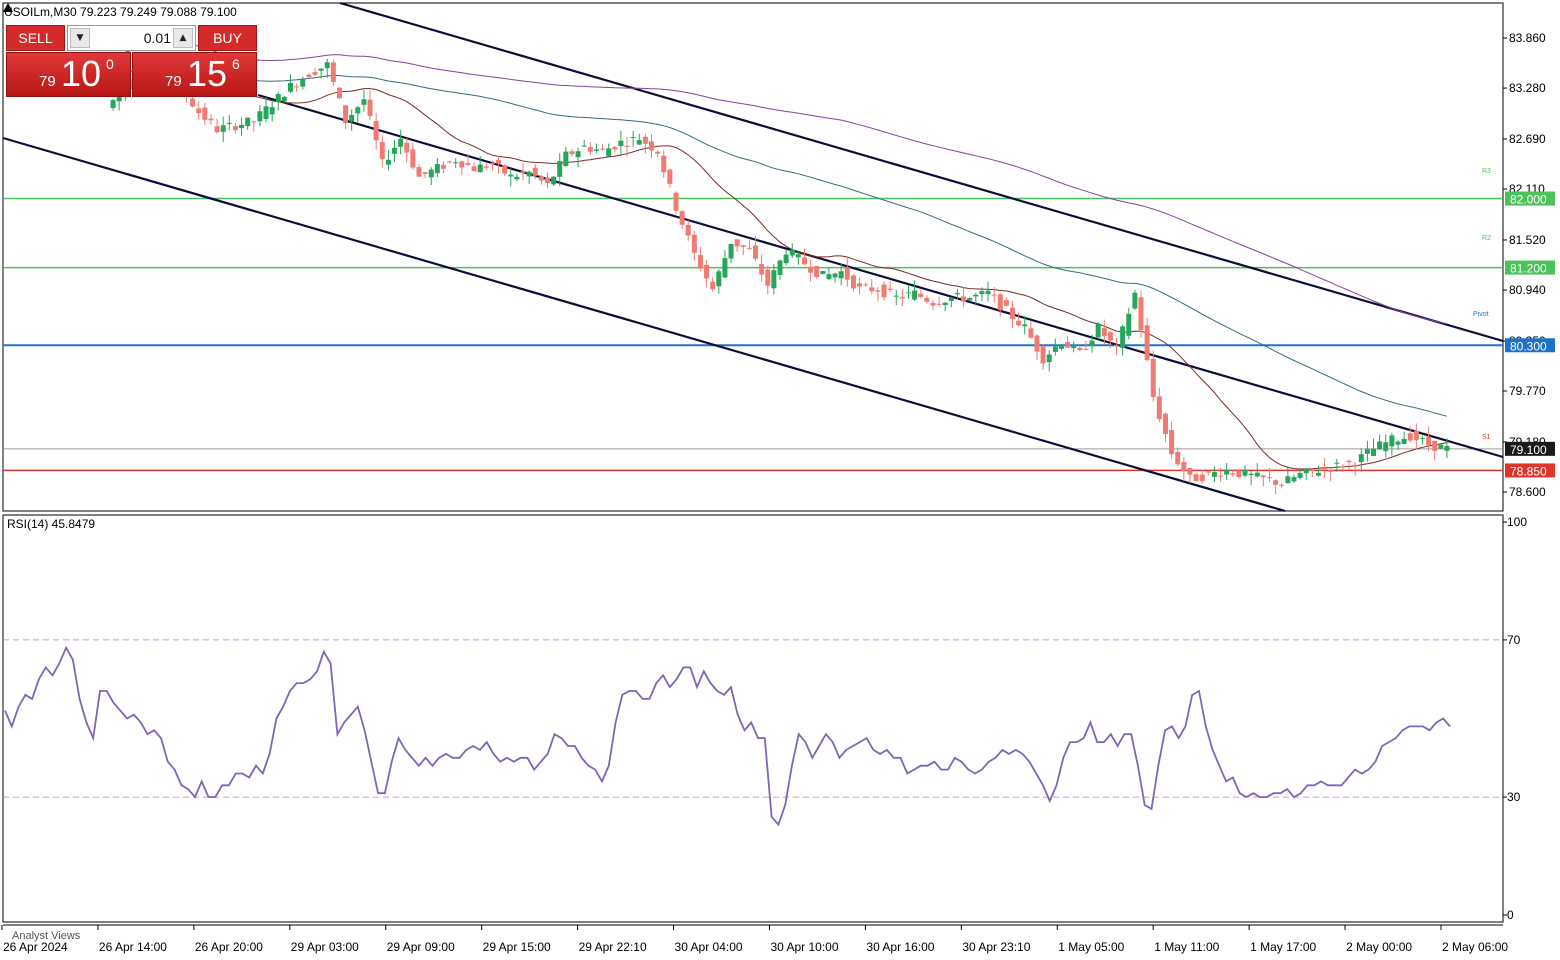 This screenshot has width=1560, height=960. What do you see at coordinates (229, 947) in the screenshot?
I see `time-tick-label-2: 26 Apr 20:00` at bounding box center [229, 947].